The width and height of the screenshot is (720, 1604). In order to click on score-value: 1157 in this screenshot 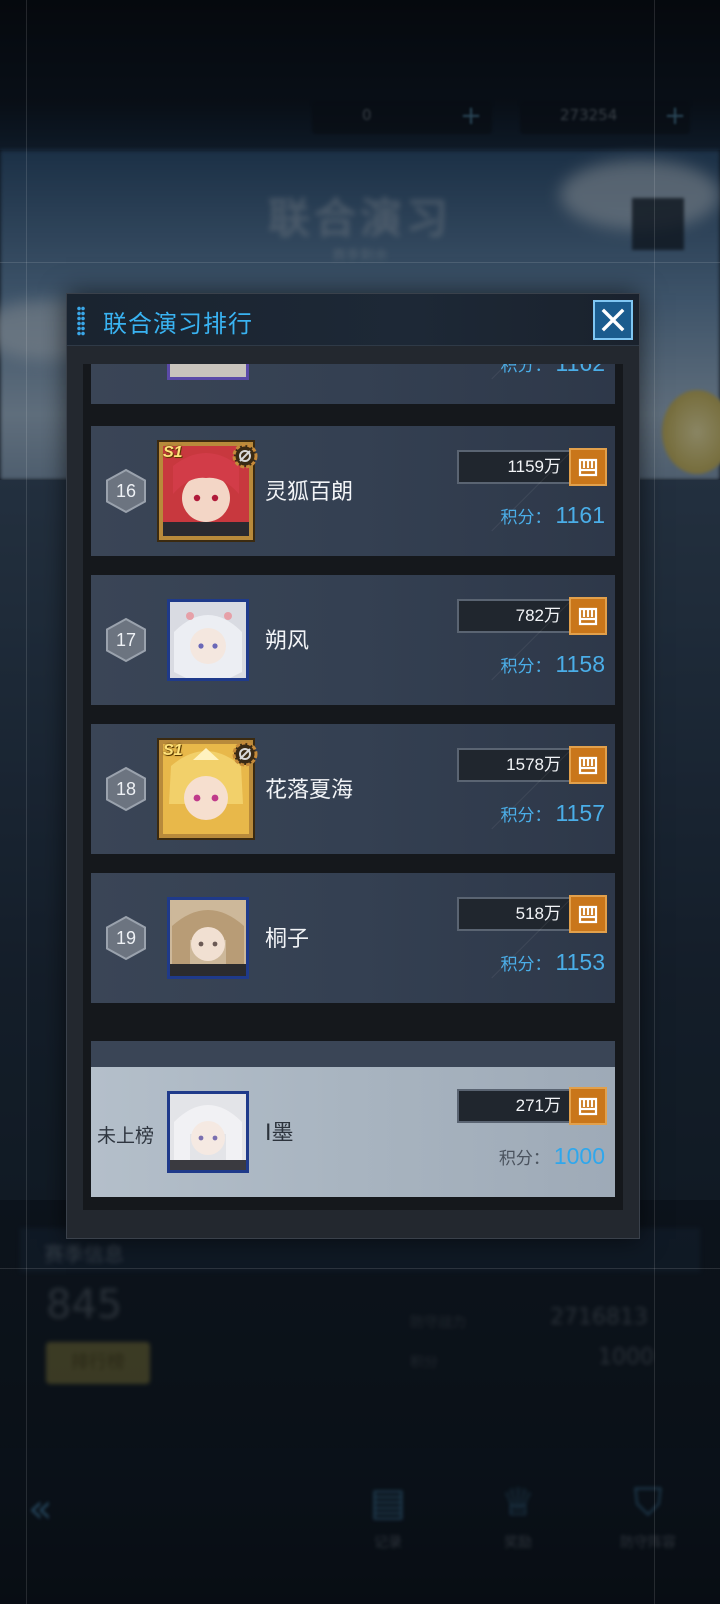, I will do `click(580, 813)`.